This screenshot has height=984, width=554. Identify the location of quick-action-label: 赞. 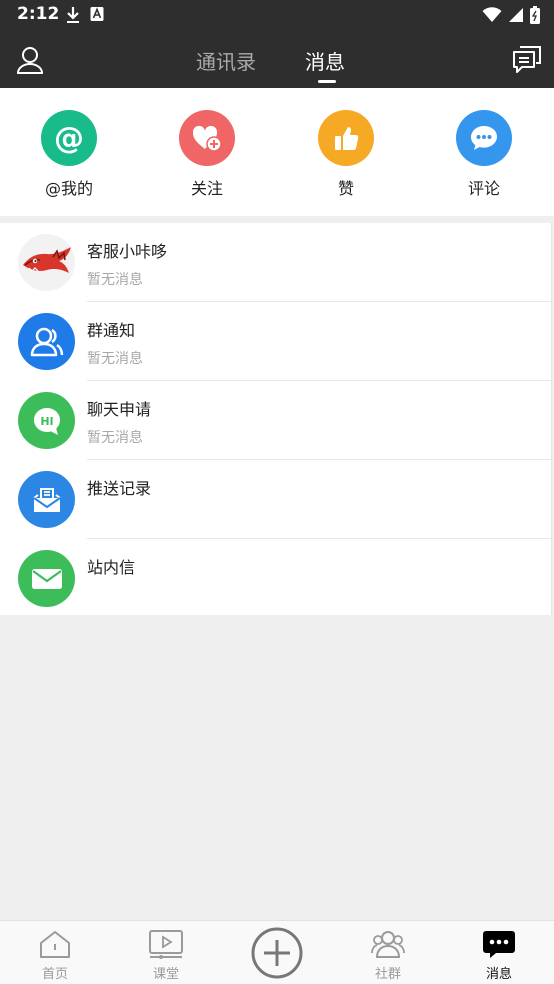
(345, 188).